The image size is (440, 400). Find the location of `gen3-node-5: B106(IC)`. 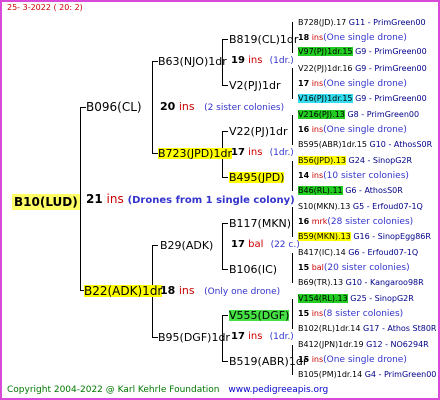

gen3-node-5: B106(IC) is located at coordinates (253, 269).